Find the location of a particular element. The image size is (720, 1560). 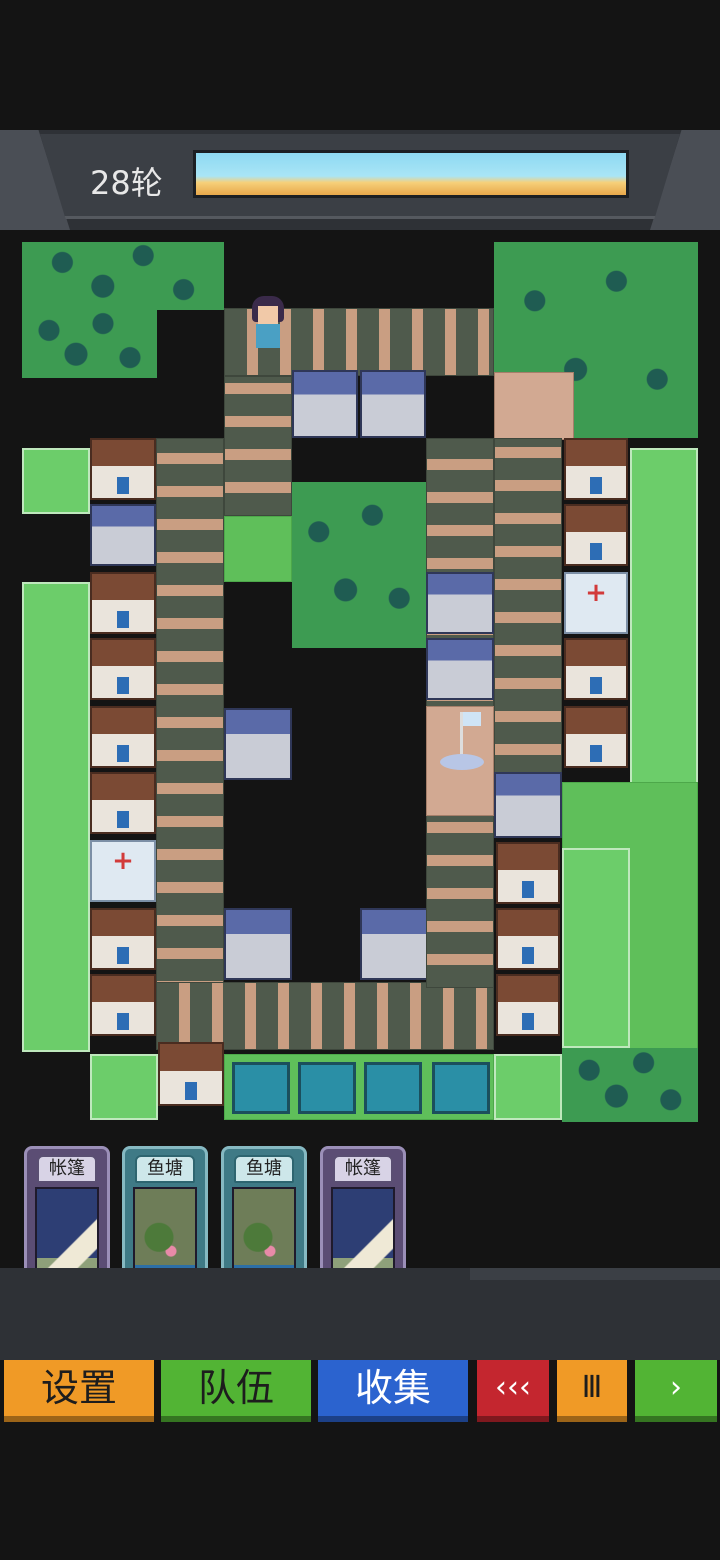

bottom-panel is located at coordinates (360, 1314).